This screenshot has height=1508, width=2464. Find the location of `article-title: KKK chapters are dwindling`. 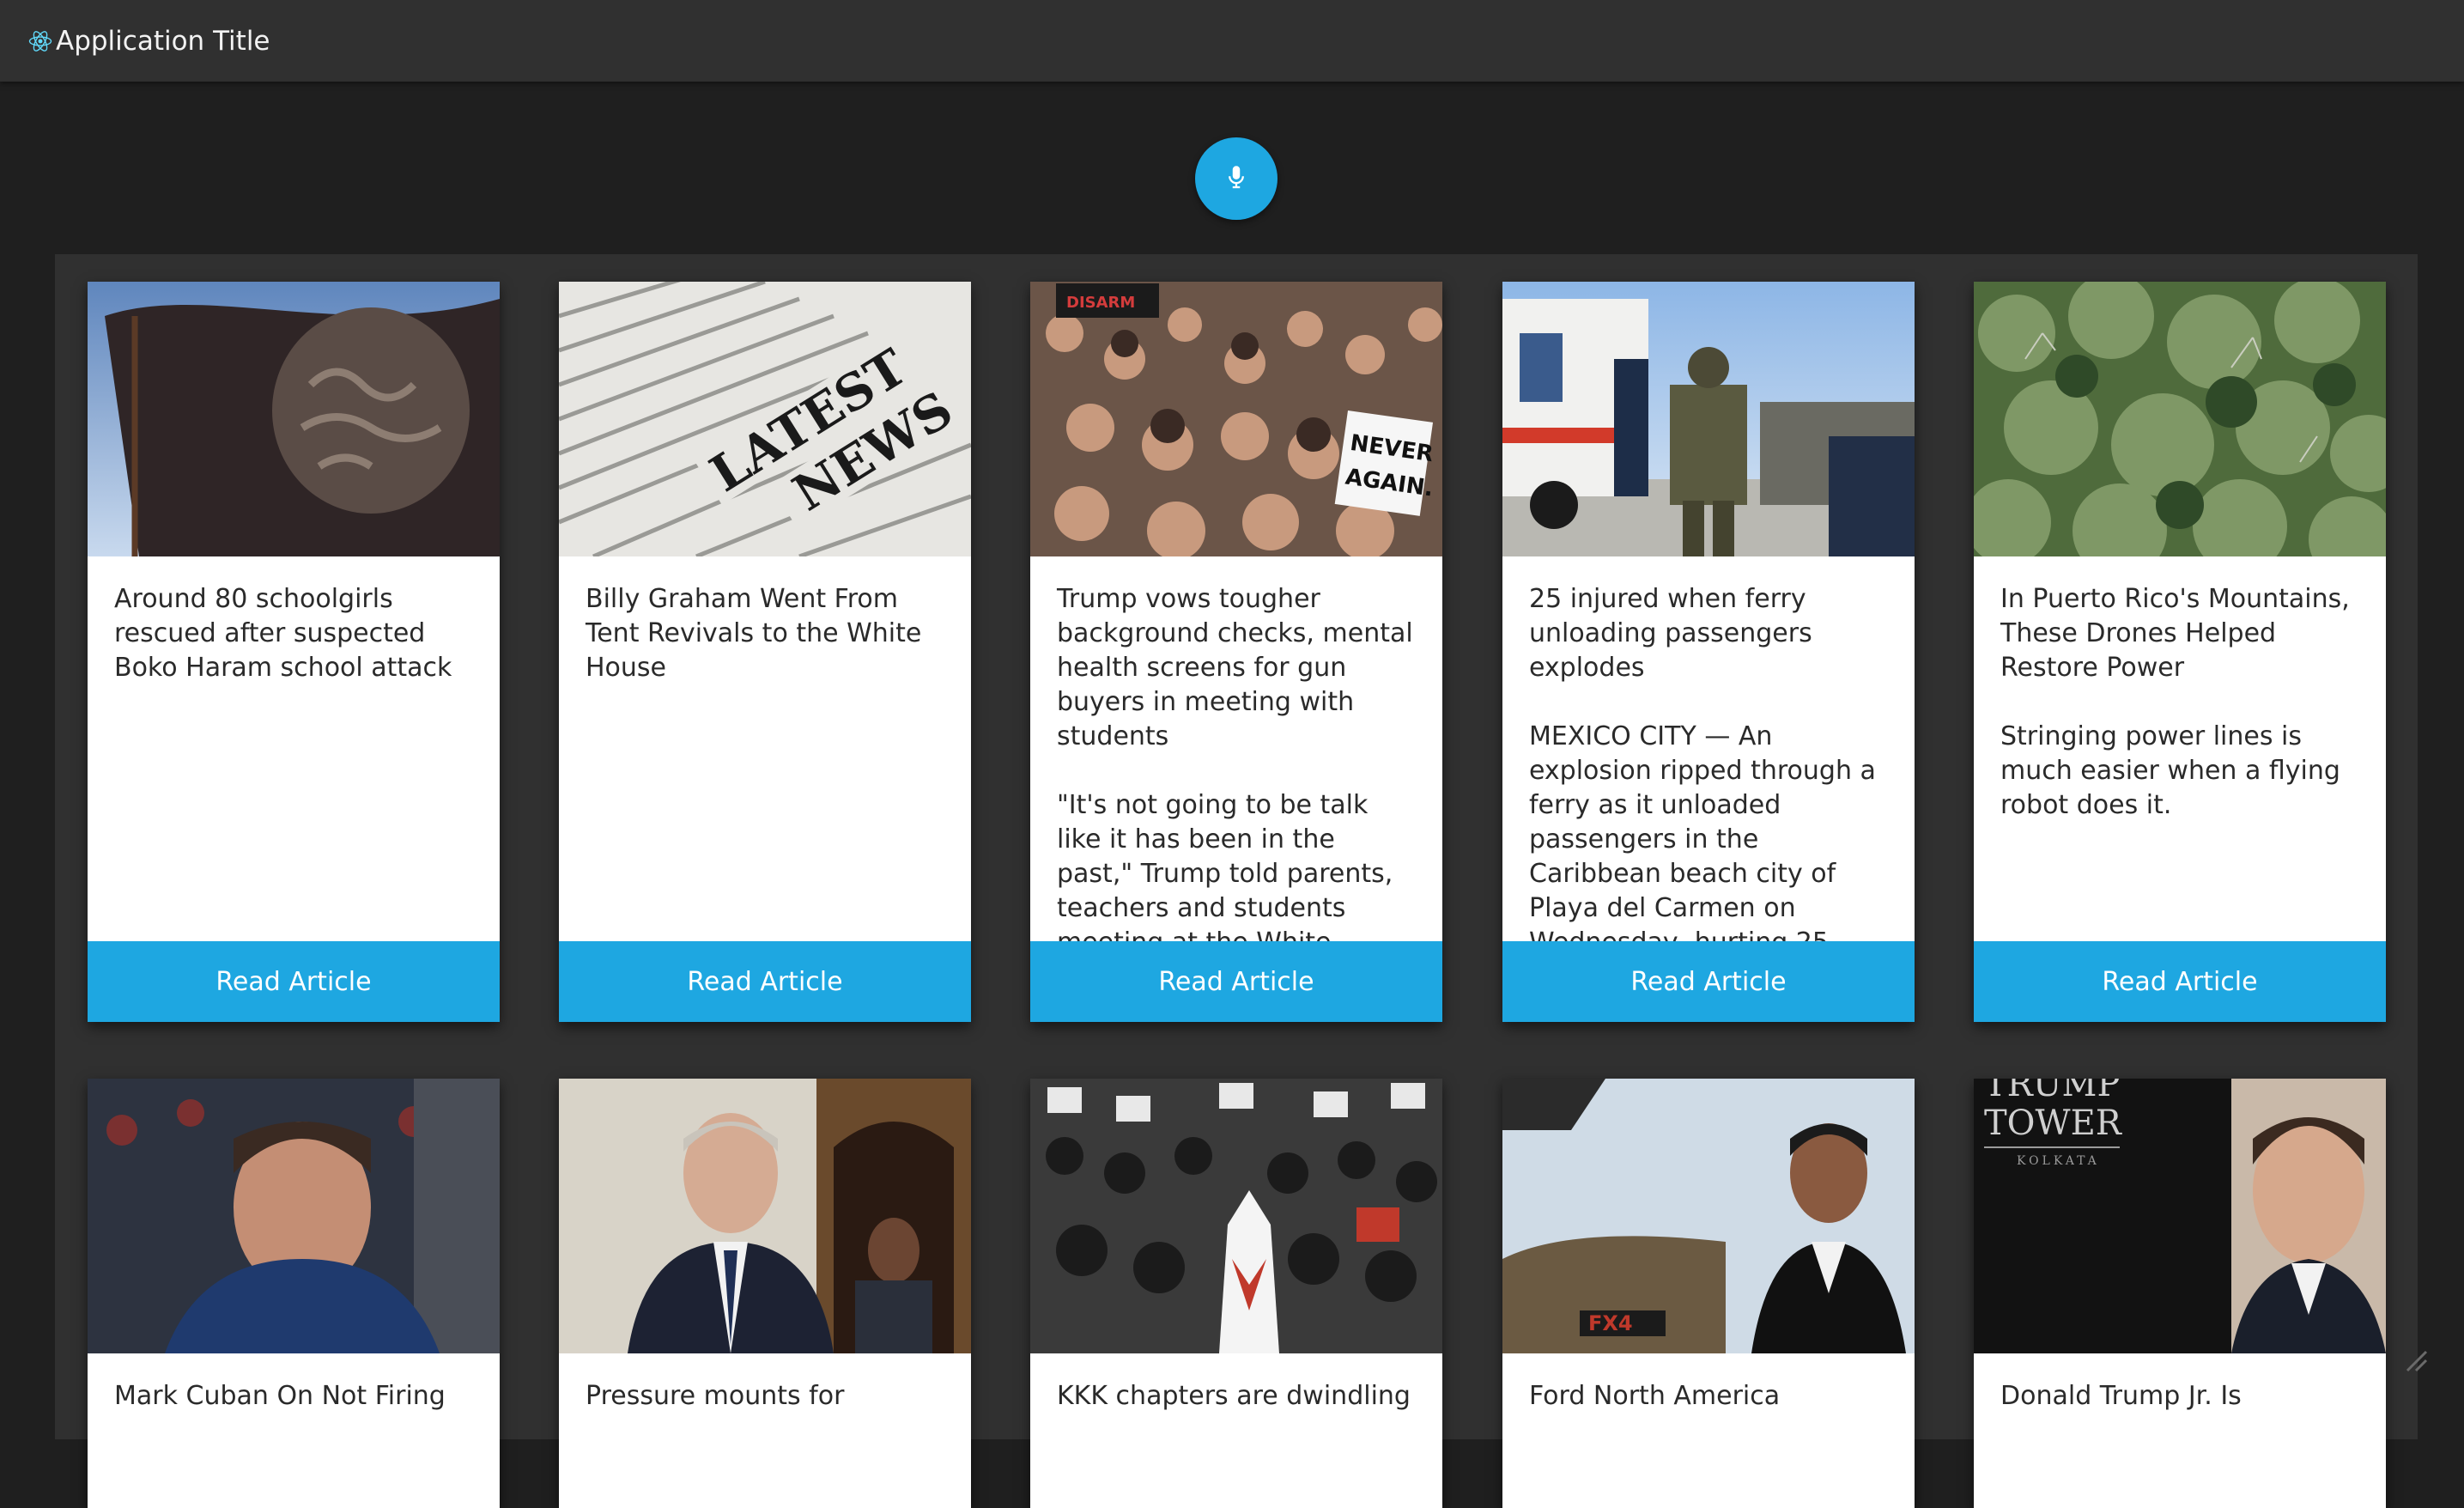

article-title: KKK chapters are dwindling is located at coordinates (1234, 1396).